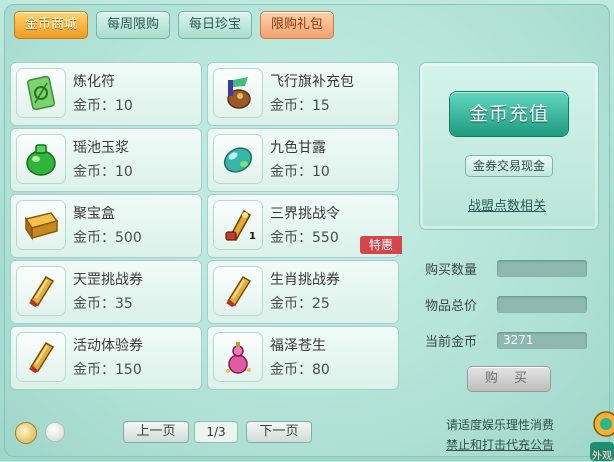  I want to click on appearance-label: 外观, so click(602, 456).